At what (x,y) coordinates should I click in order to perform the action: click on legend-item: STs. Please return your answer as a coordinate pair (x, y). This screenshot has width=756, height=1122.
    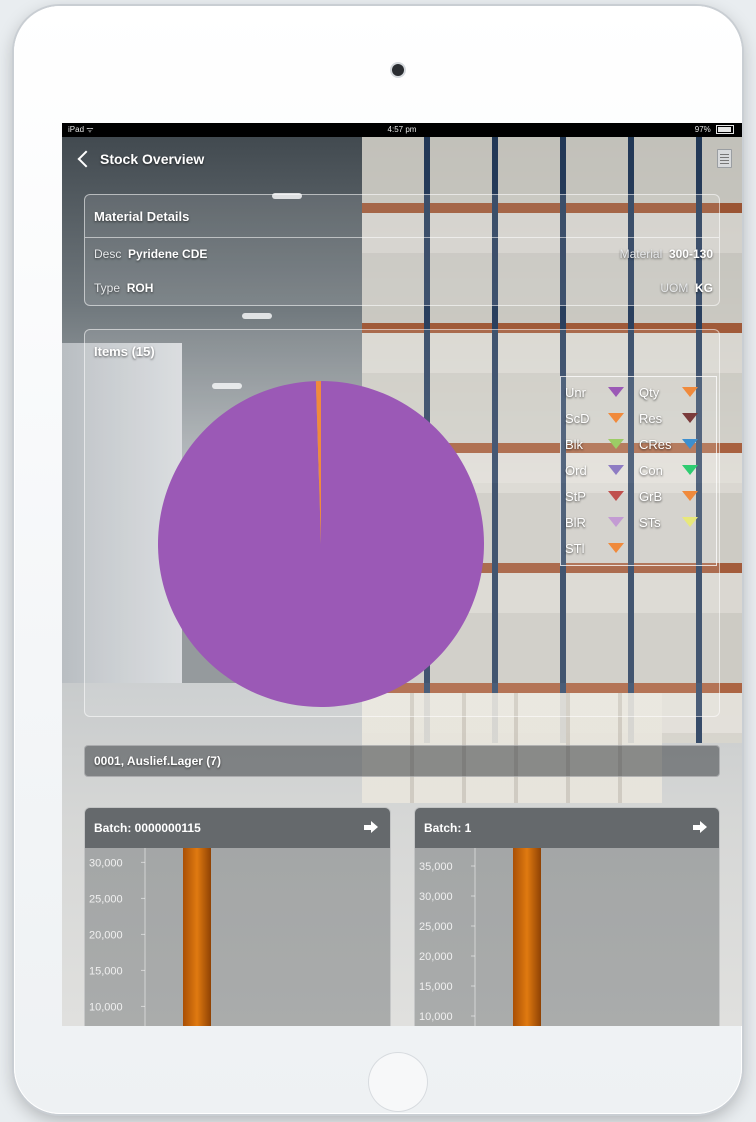
    Looking at the image, I should click on (668, 522).